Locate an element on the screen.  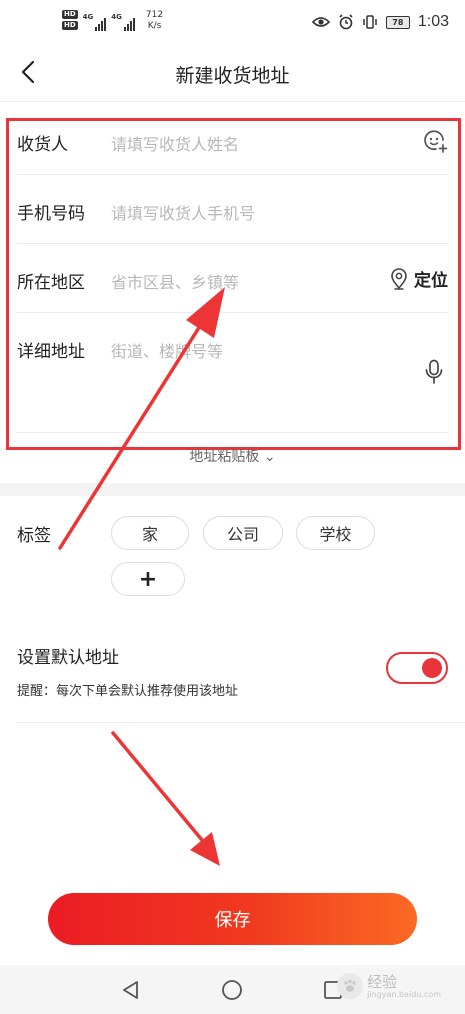
section-separator is located at coordinates (232, 489).